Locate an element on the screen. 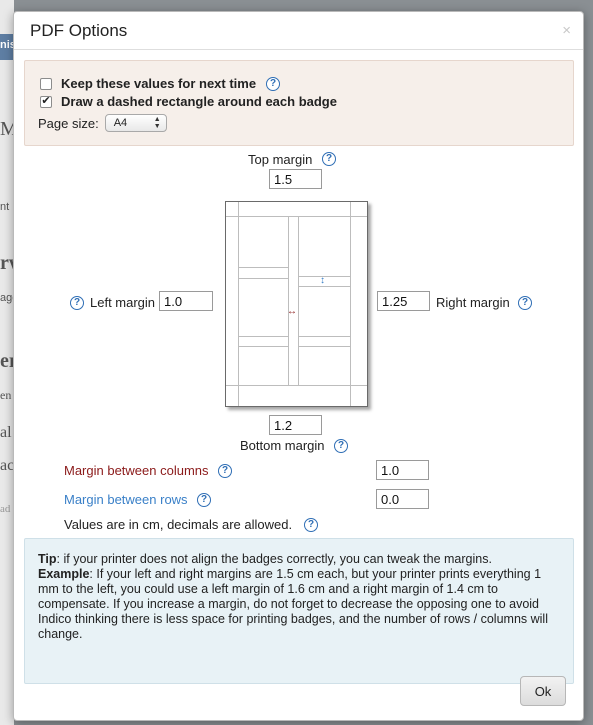  right-margin-input is located at coordinates (403, 301).